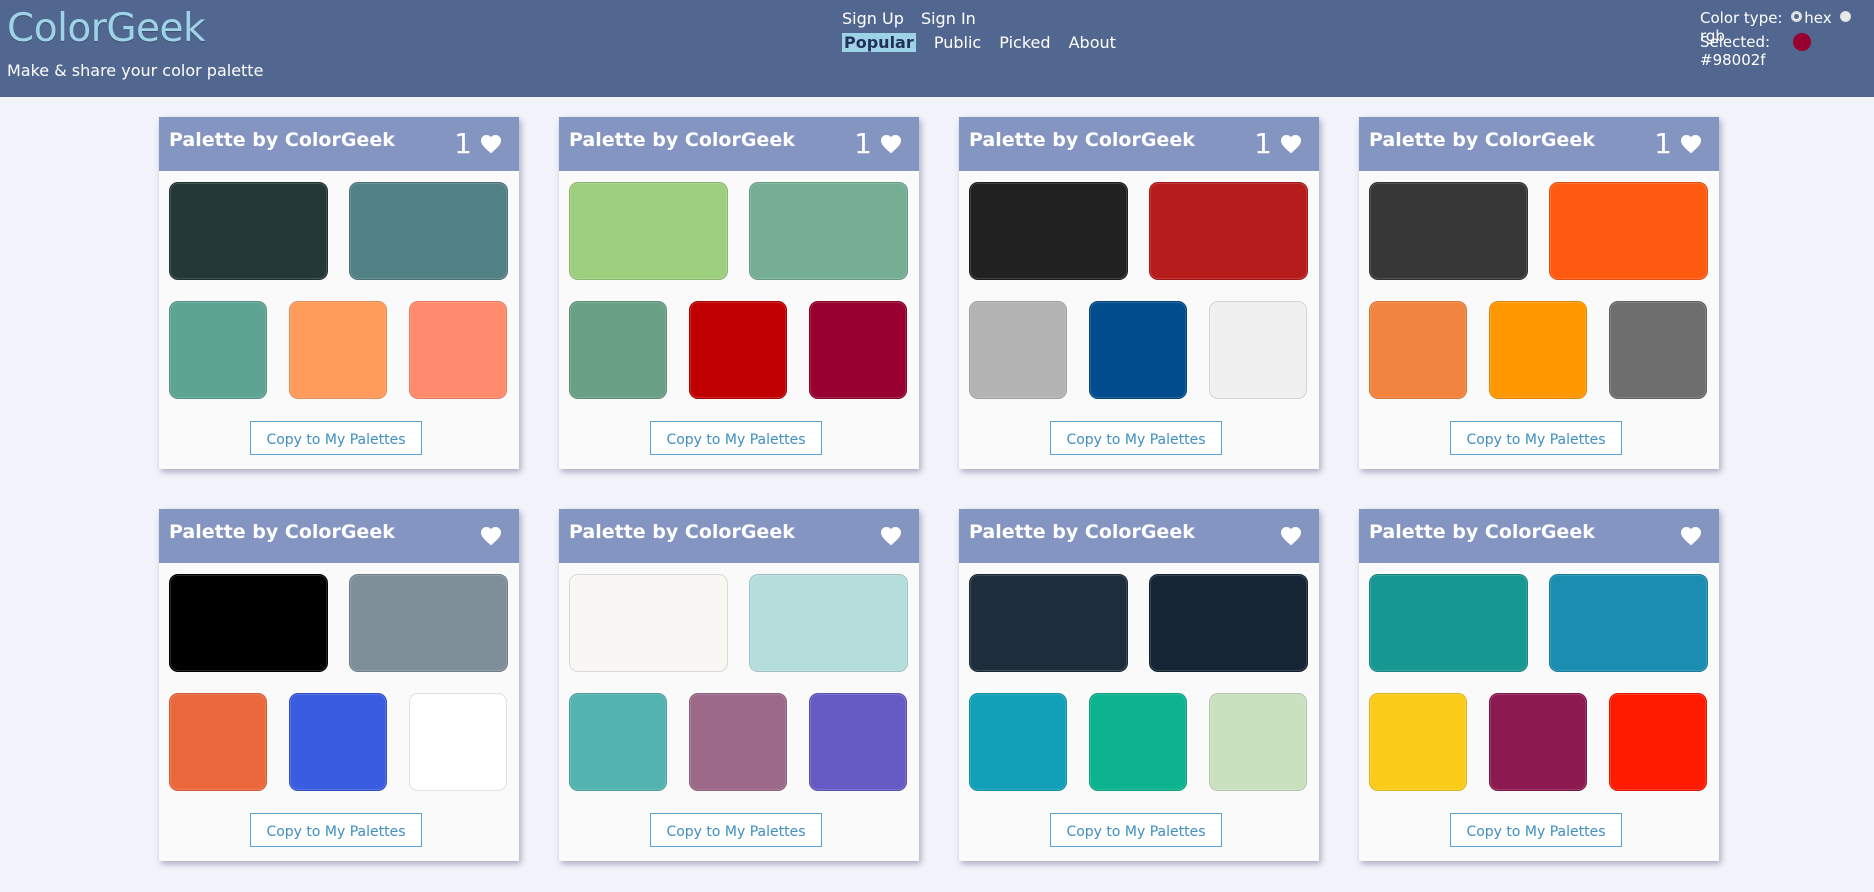  I want to click on app-tagline: Make & share your color palette, so click(135, 70).